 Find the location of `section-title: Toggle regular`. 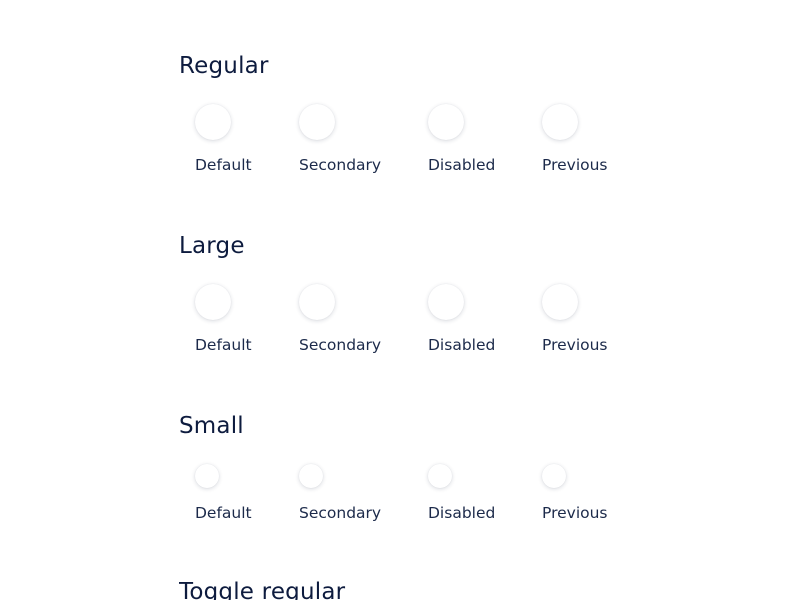

section-title: Toggle regular is located at coordinates (262, 589).